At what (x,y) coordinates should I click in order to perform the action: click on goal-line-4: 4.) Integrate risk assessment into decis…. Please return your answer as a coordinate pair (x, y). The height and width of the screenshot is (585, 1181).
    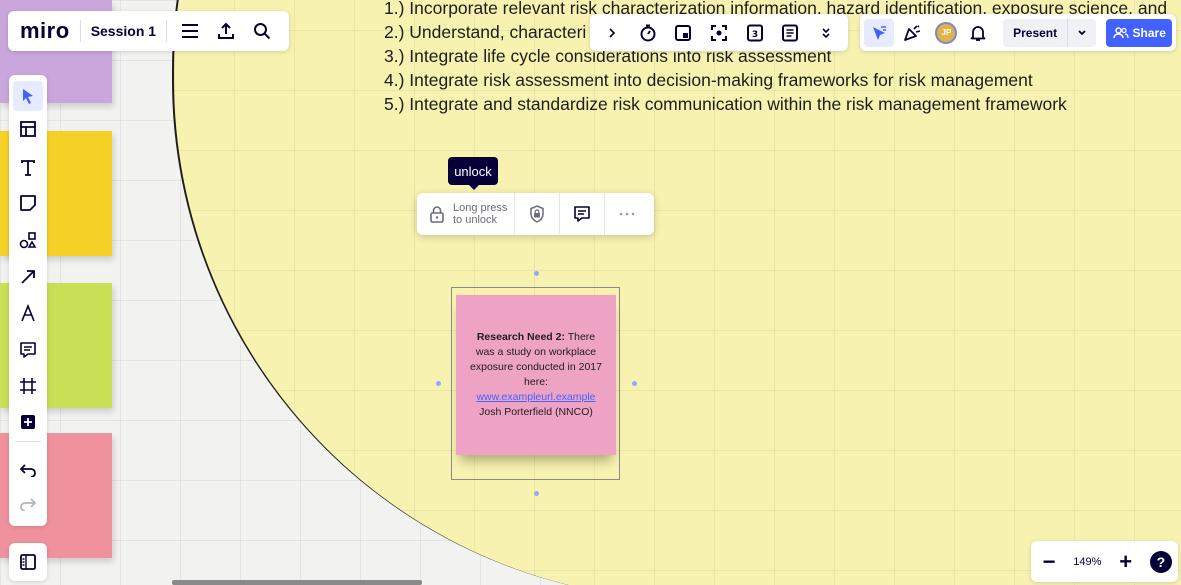
    Looking at the image, I should click on (708, 80).